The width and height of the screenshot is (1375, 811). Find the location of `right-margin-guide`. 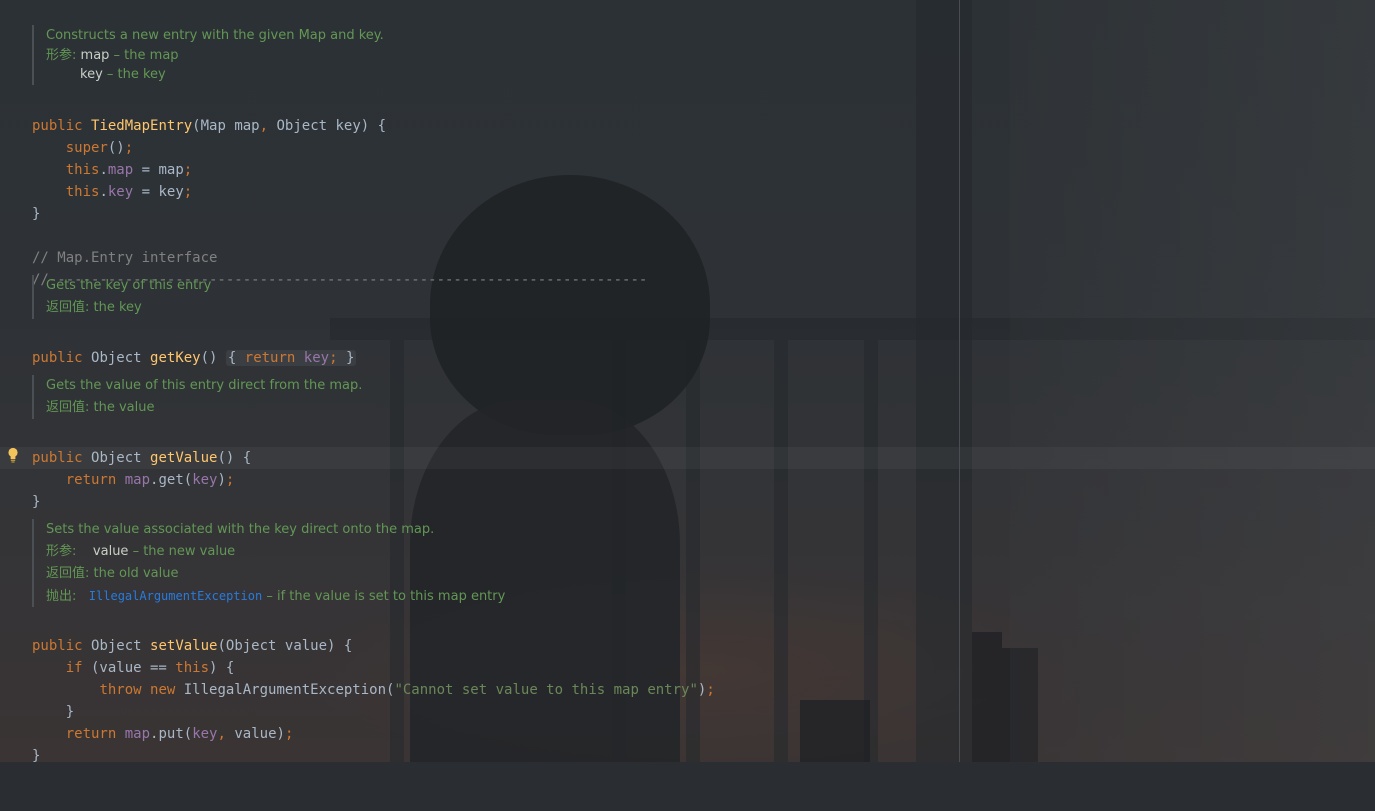

right-margin-guide is located at coordinates (959, 381).